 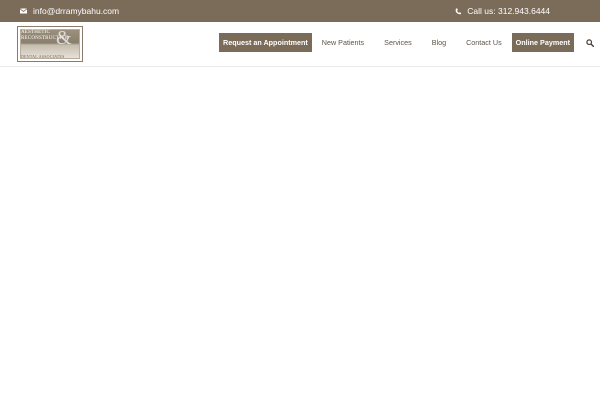 I want to click on phone-icon, so click(x=458, y=11).